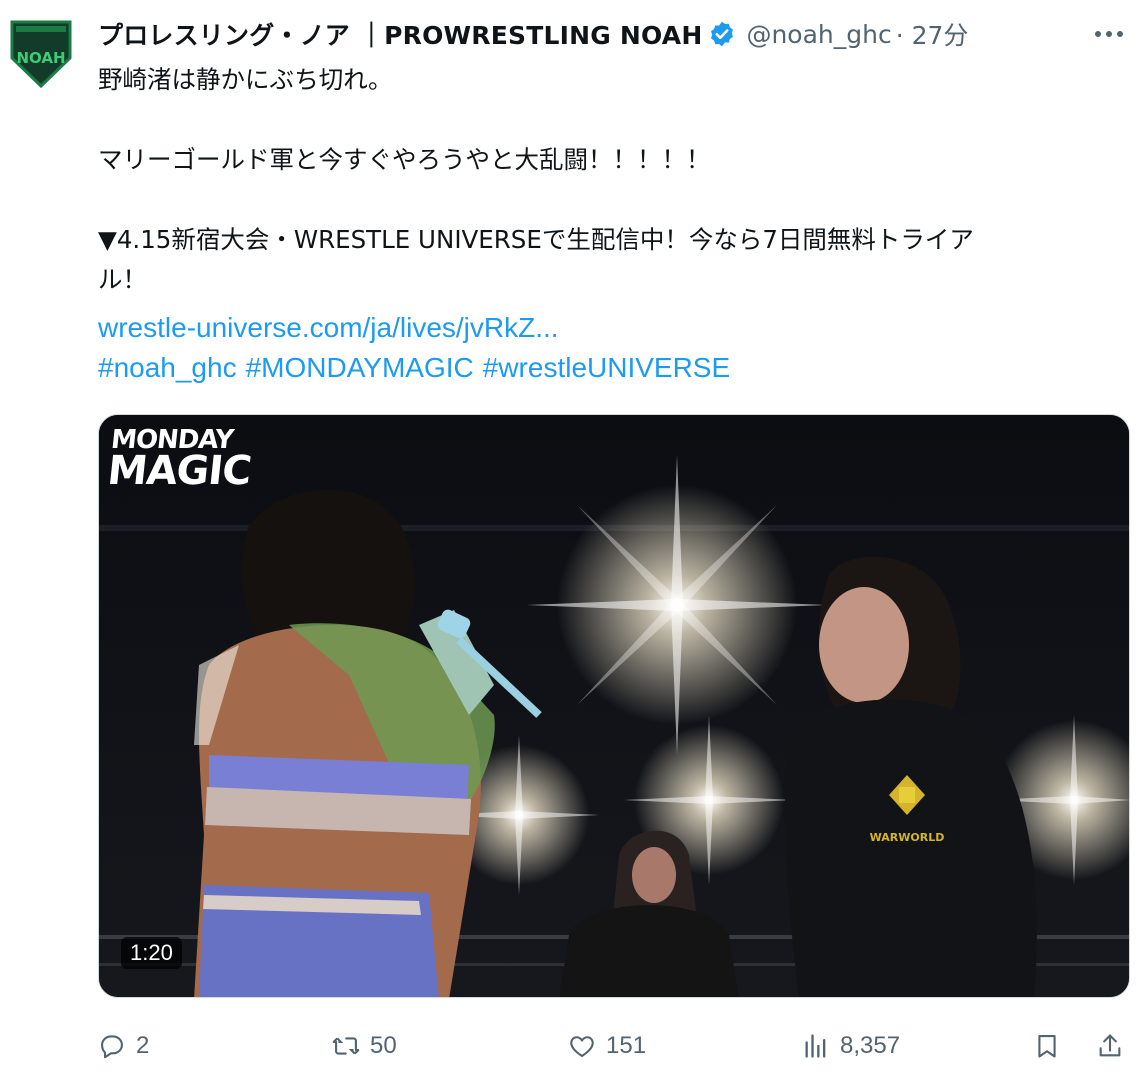  I want to click on share-button, so click(1115, 1046).